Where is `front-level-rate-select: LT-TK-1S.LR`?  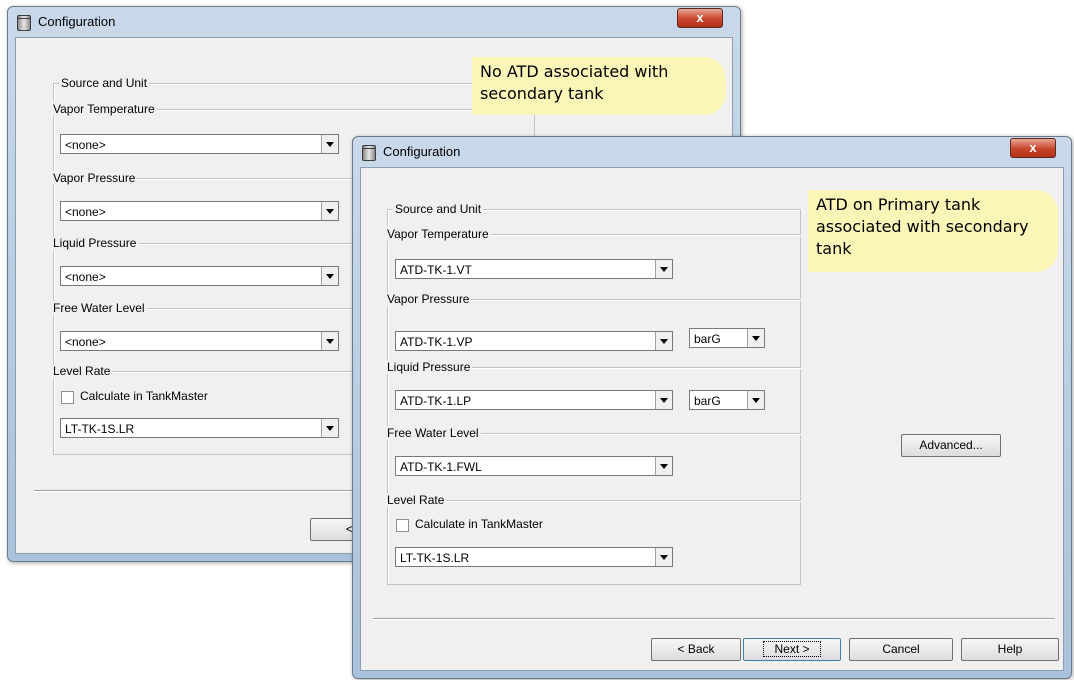
front-level-rate-select: LT-TK-1S.LR is located at coordinates (534, 557).